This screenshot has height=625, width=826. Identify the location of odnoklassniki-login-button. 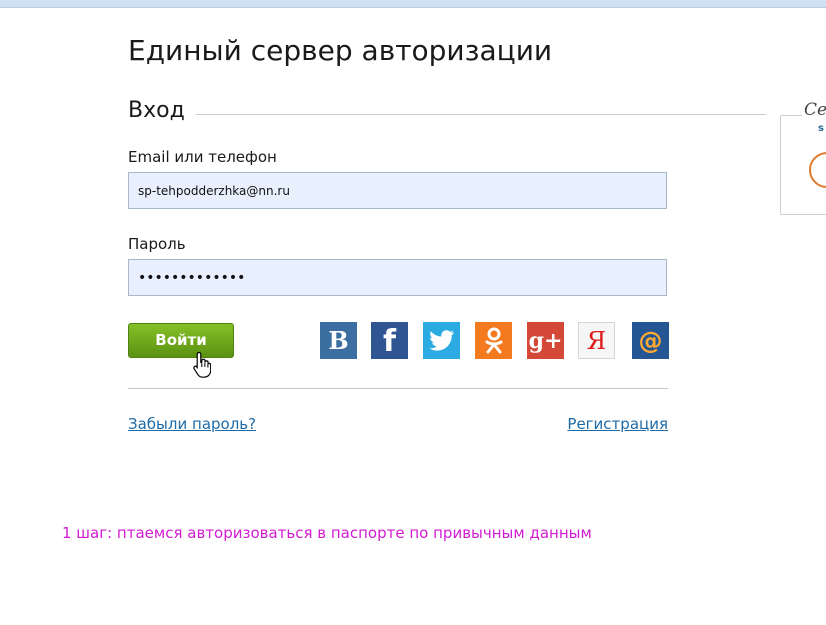
(493, 340).